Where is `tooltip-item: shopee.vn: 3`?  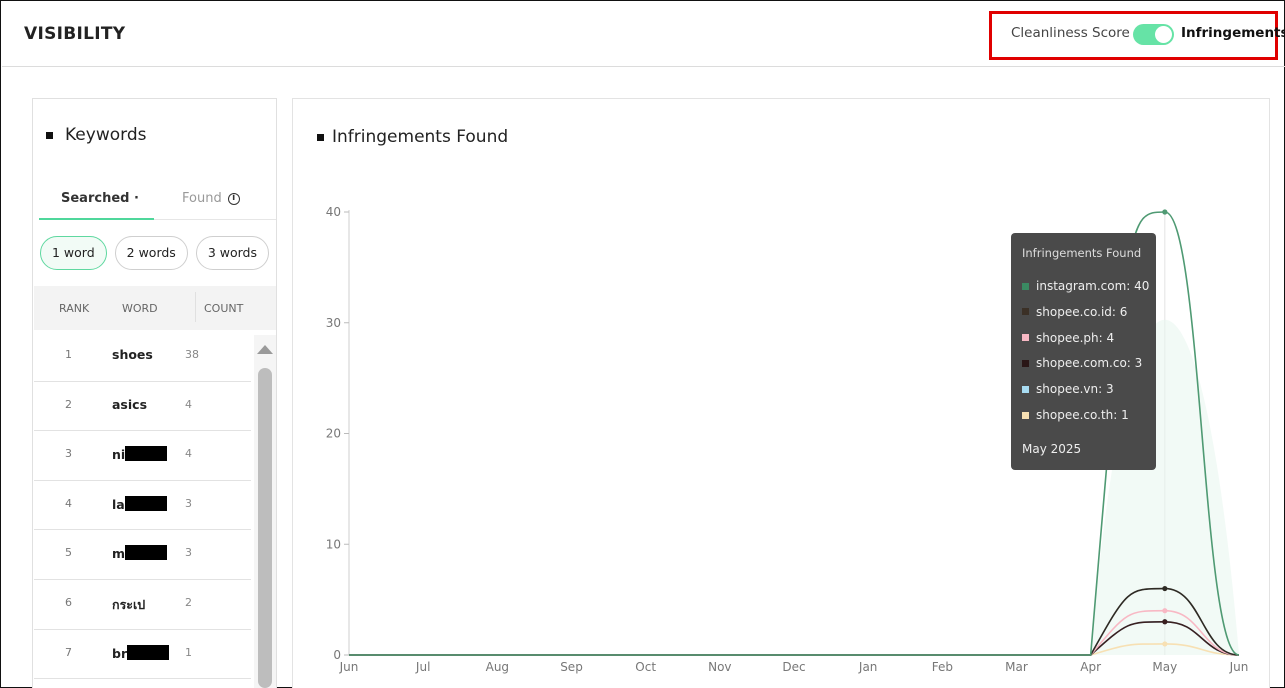 tooltip-item: shopee.vn: 3 is located at coordinates (1068, 389).